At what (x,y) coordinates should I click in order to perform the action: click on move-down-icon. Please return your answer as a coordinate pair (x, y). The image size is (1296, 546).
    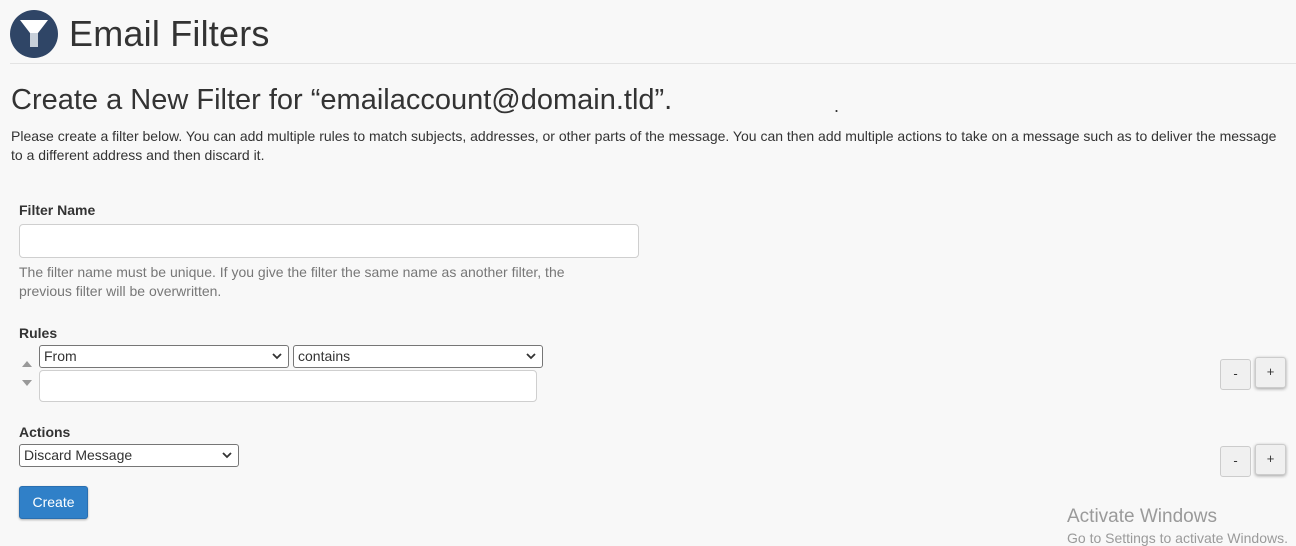
    Looking at the image, I should click on (27, 383).